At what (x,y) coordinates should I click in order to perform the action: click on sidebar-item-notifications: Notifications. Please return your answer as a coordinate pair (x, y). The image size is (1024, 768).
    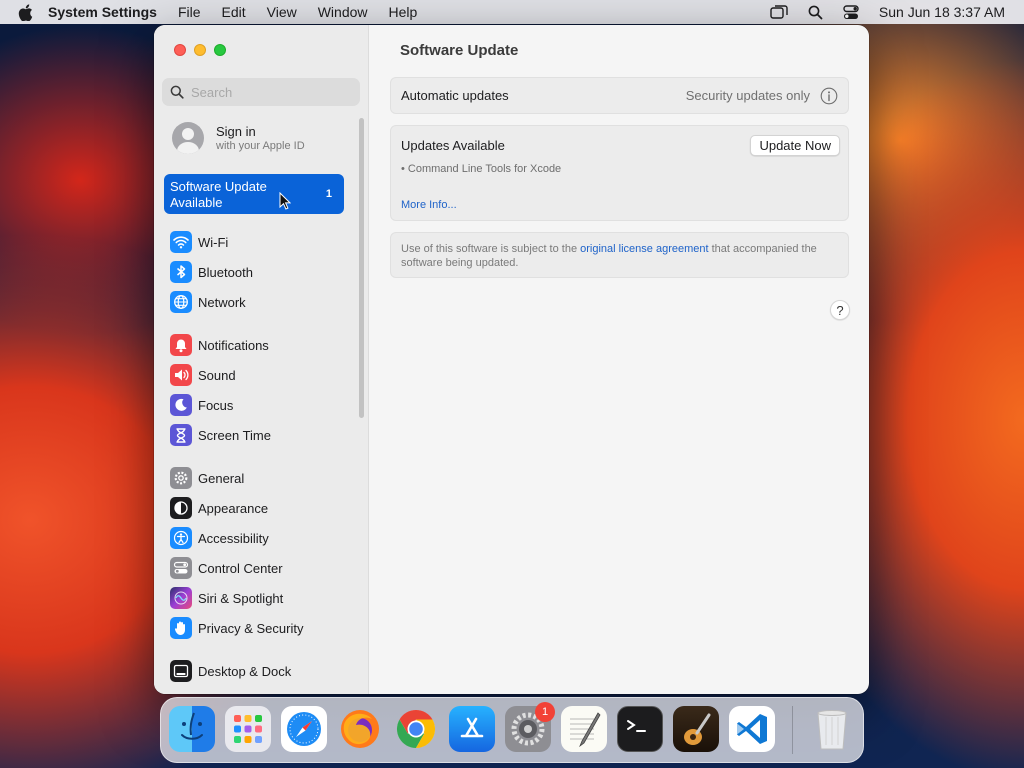
    Looking at the image, I should click on (265, 345).